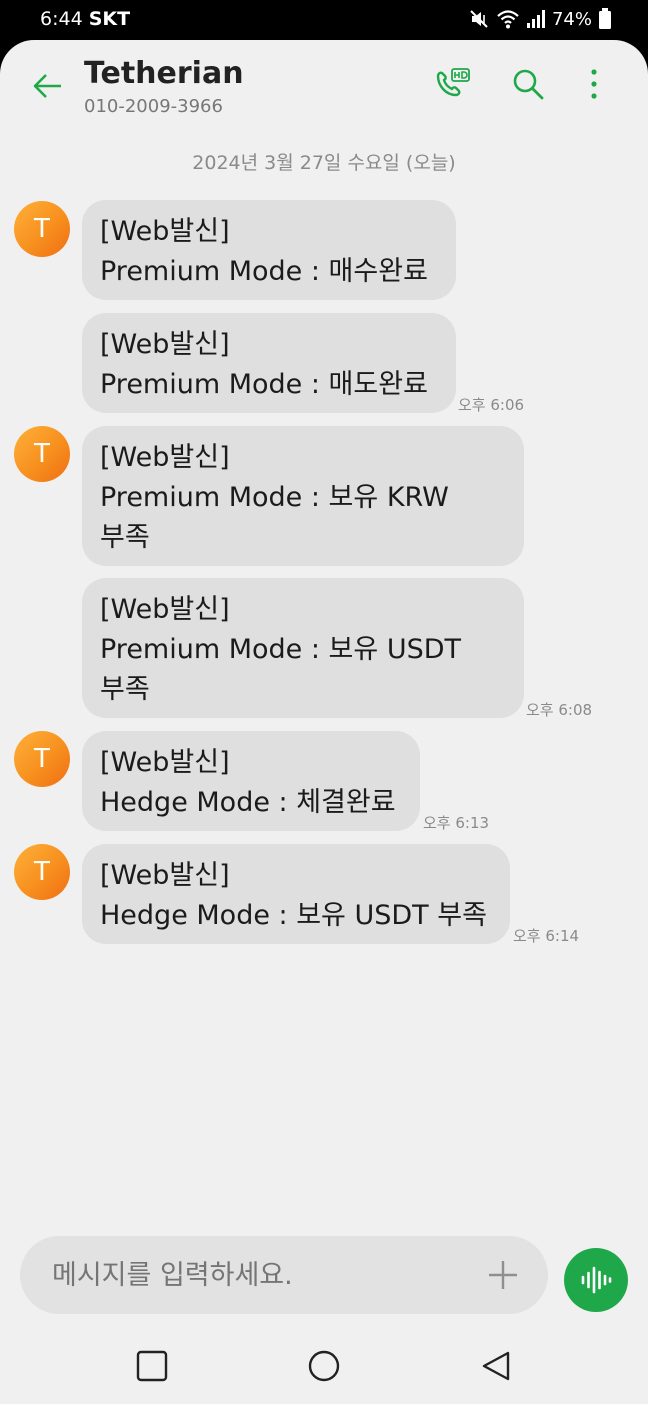 The width and height of the screenshot is (648, 1404). I want to click on message-composer, so click(284, 1276).